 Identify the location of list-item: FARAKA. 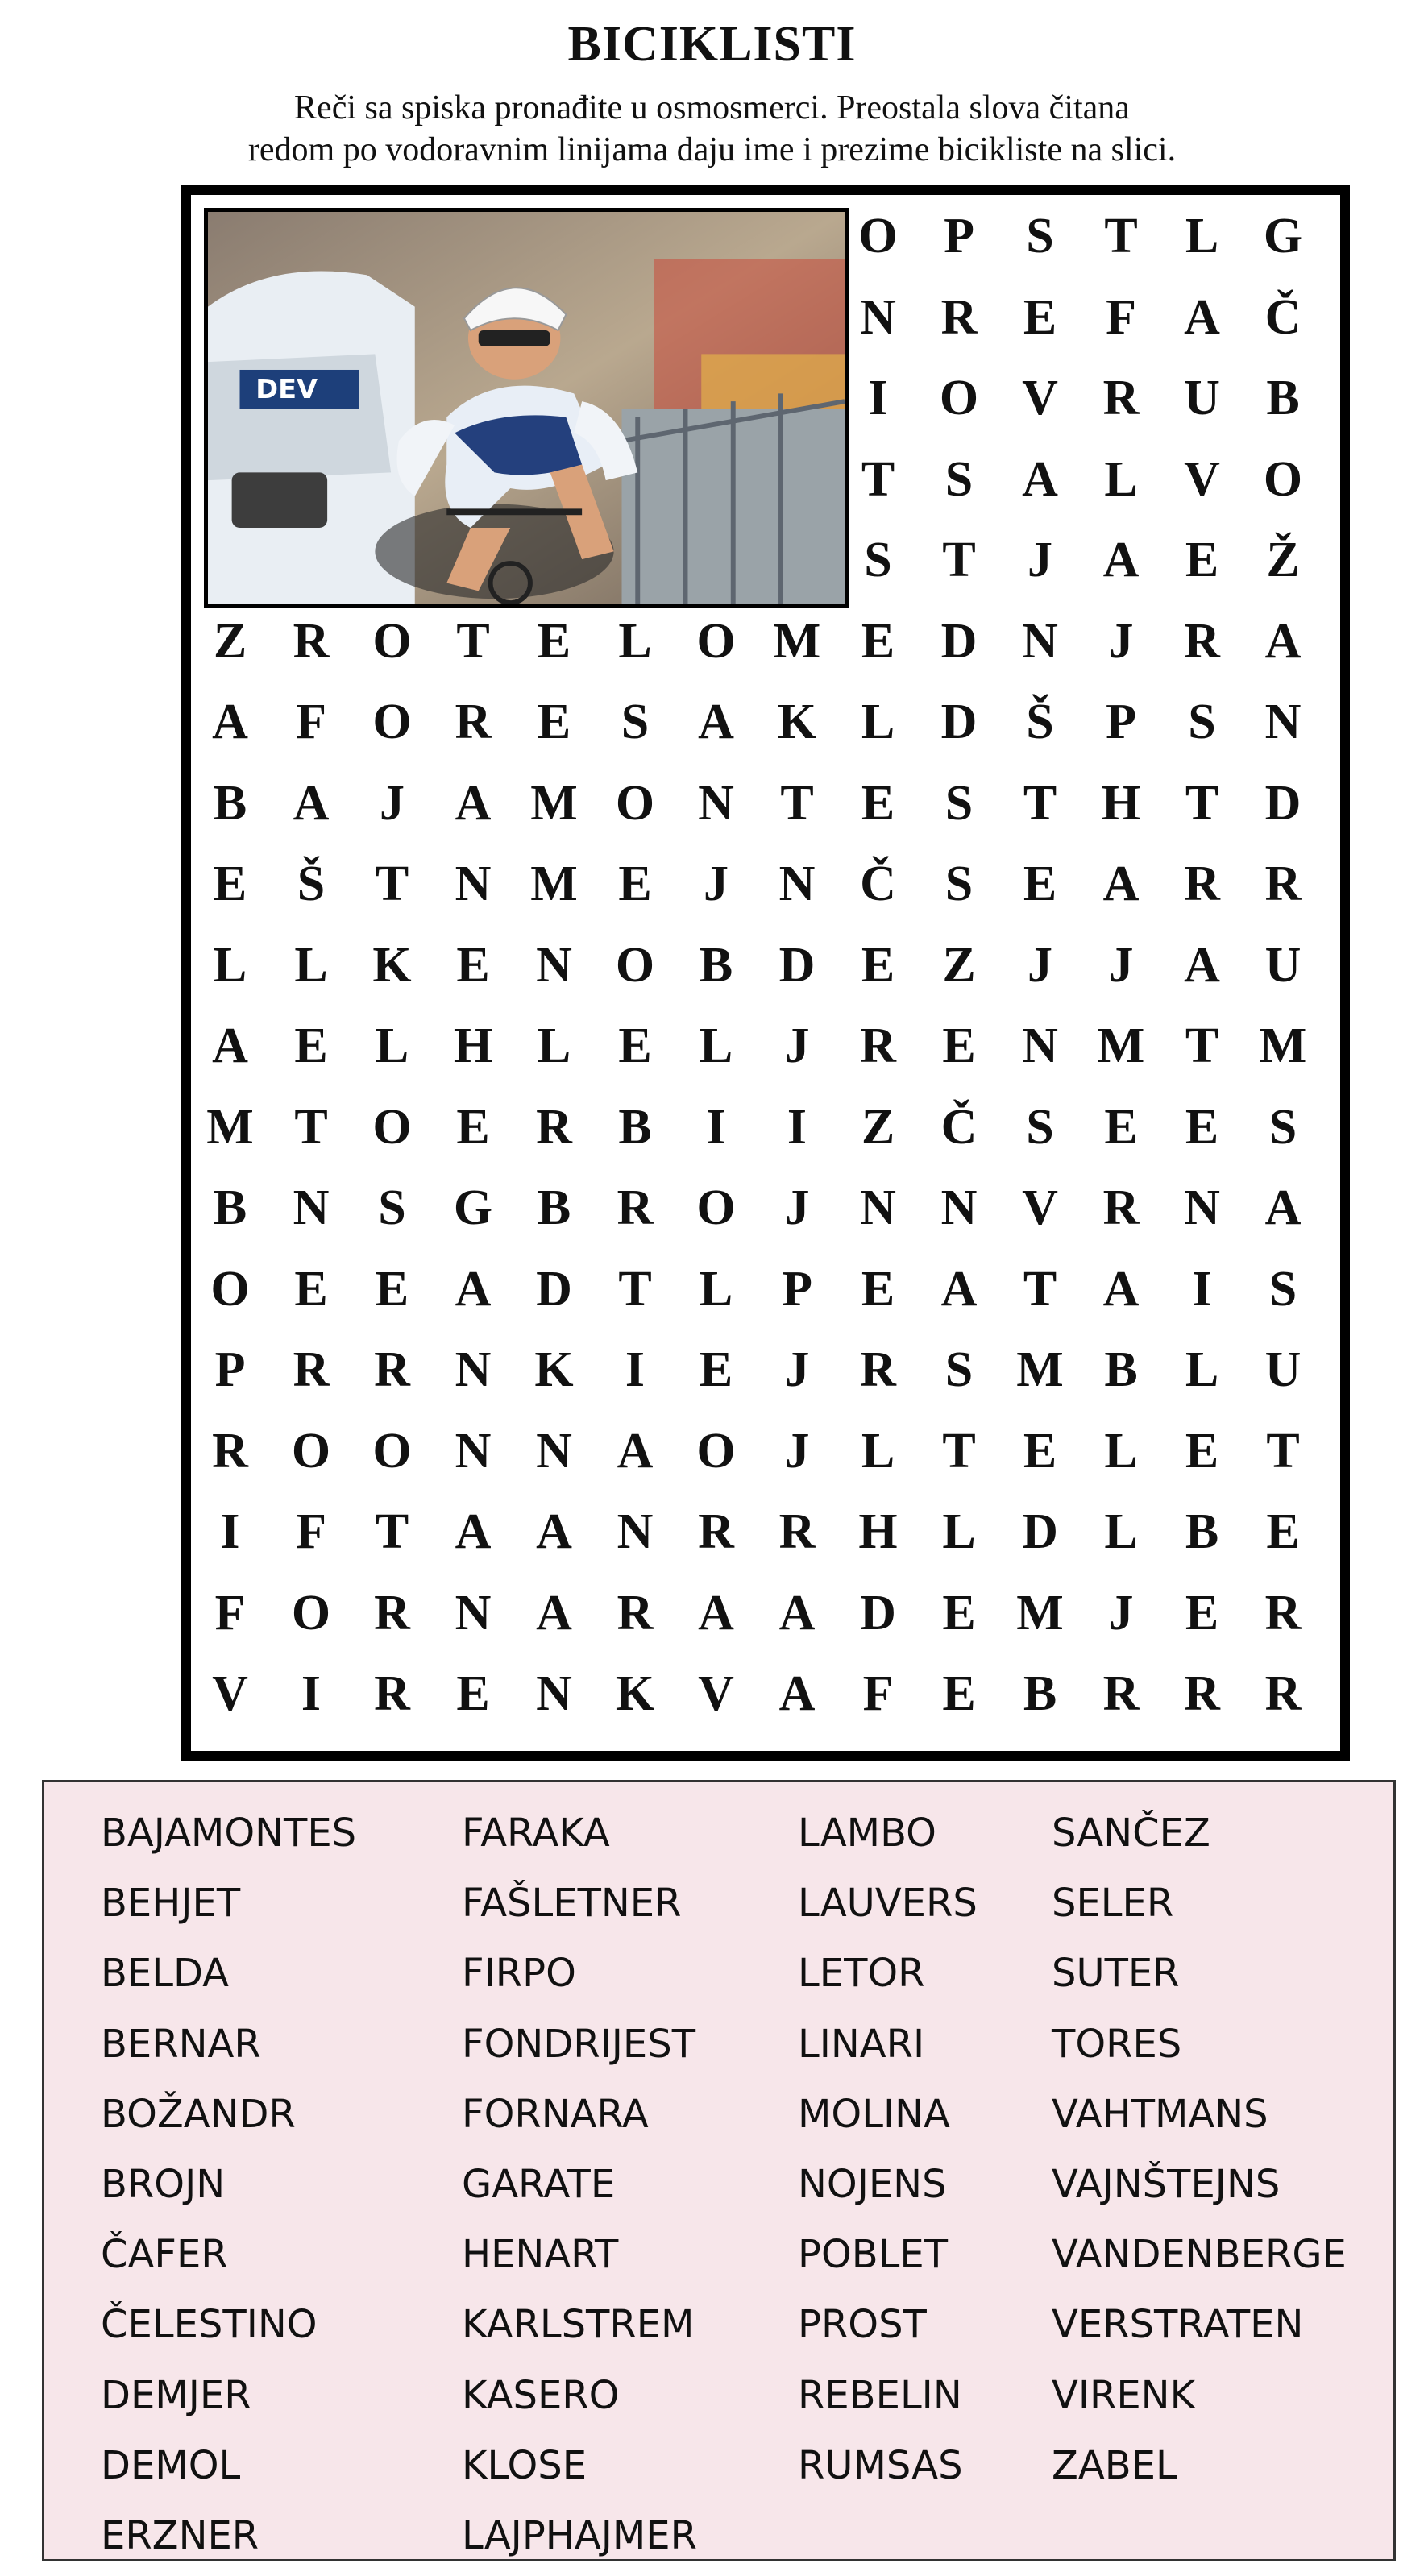
(536, 1833).